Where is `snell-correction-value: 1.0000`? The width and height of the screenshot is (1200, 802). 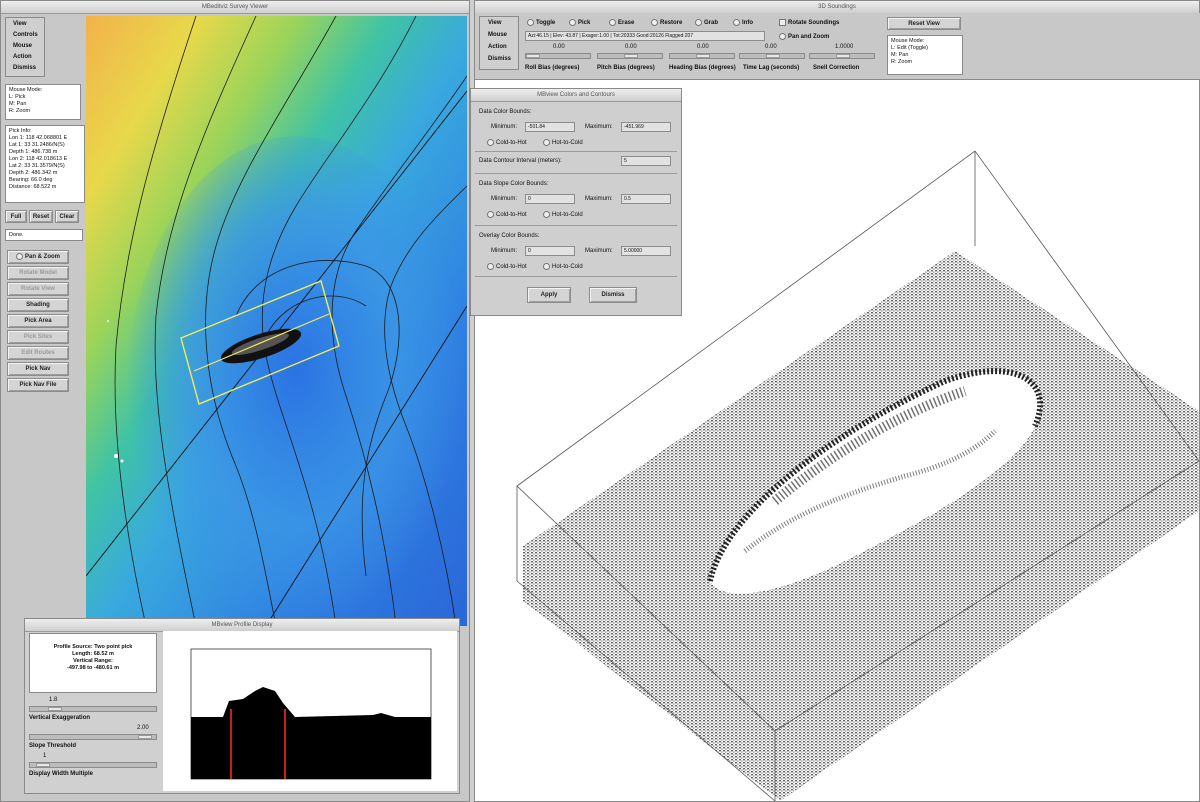 snell-correction-value: 1.0000 is located at coordinates (844, 47).